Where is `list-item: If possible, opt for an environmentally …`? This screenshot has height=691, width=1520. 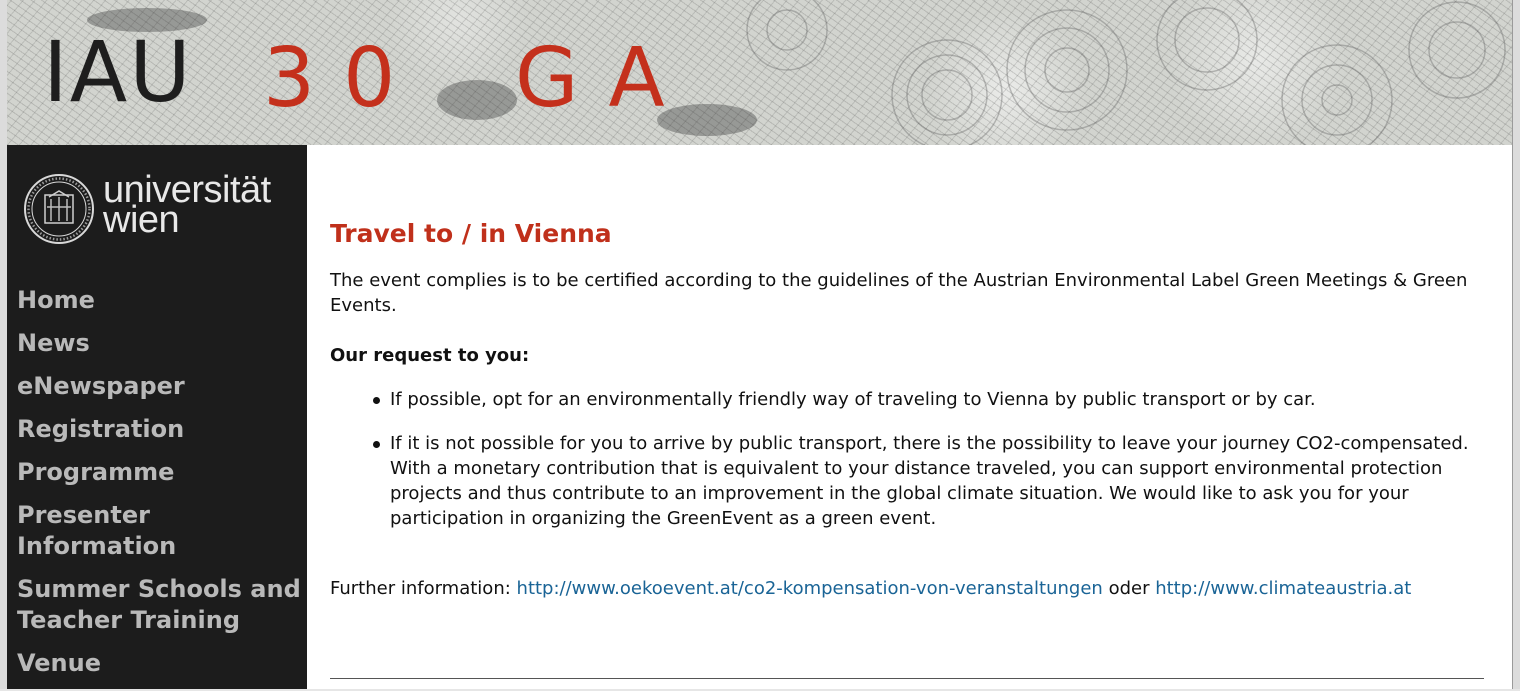 list-item: If possible, opt for an environmentally … is located at coordinates (900, 399).